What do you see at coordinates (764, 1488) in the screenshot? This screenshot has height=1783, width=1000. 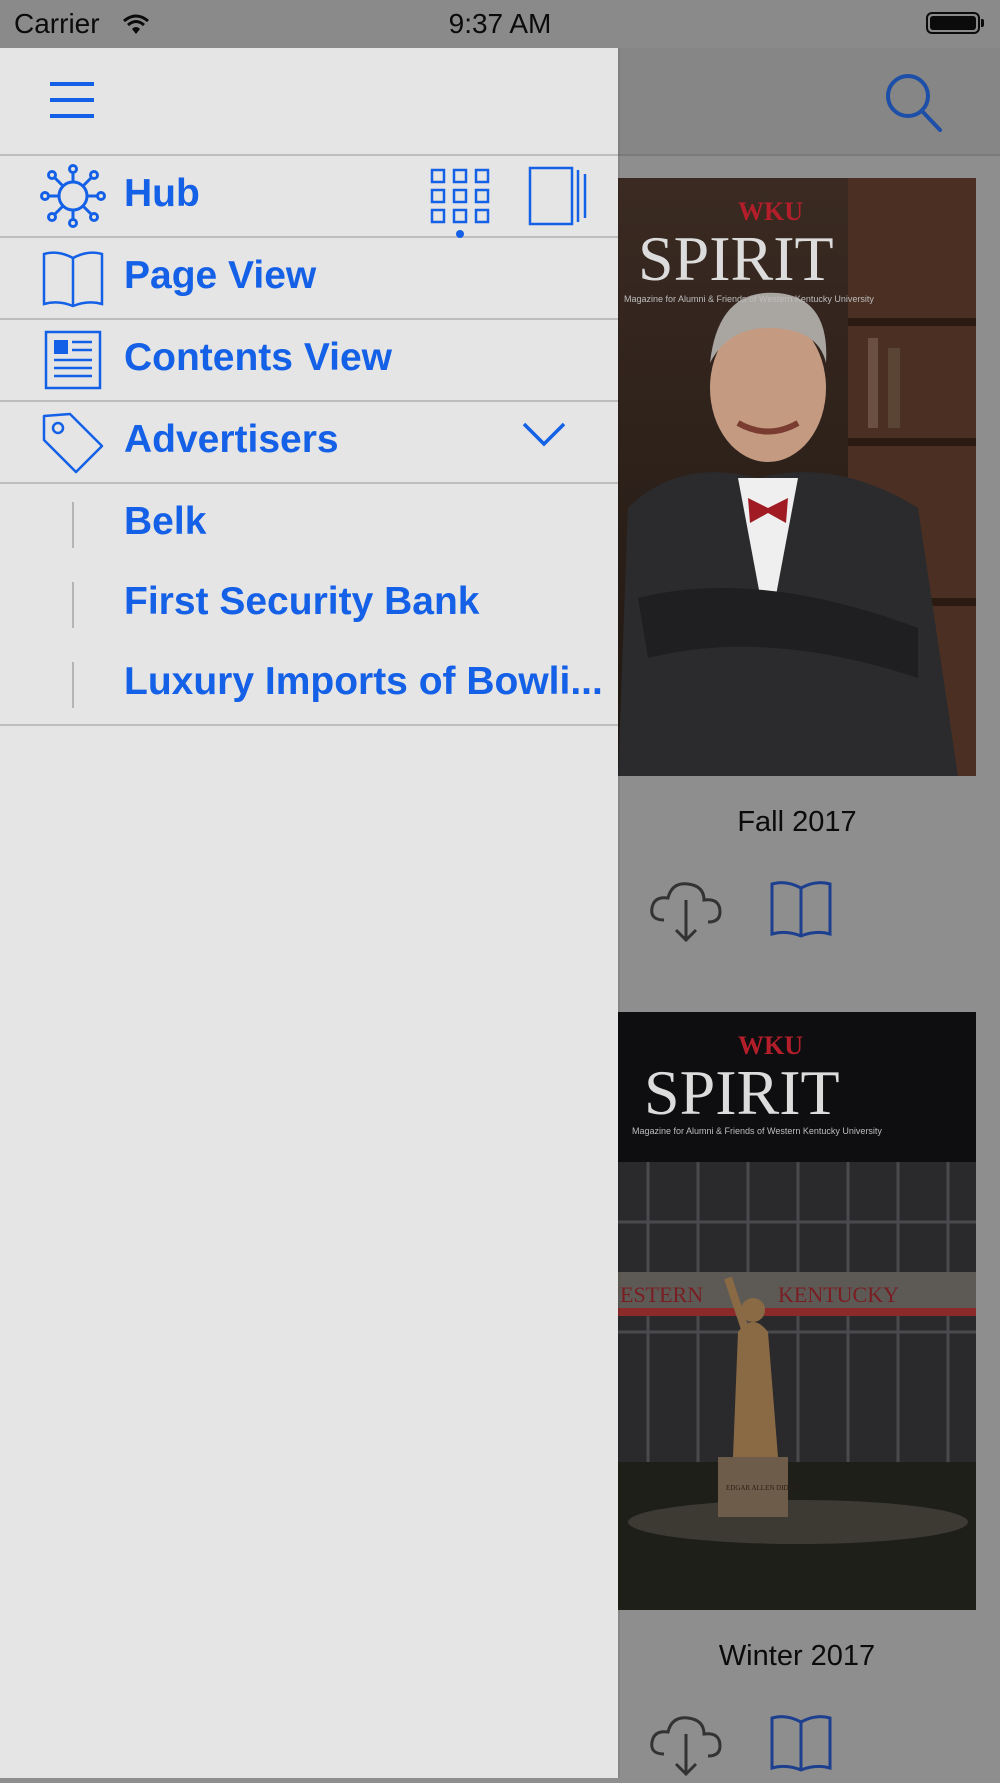 I see `cover-statue-plaque: EDGAR ALLEN DIDDLE` at bounding box center [764, 1488].